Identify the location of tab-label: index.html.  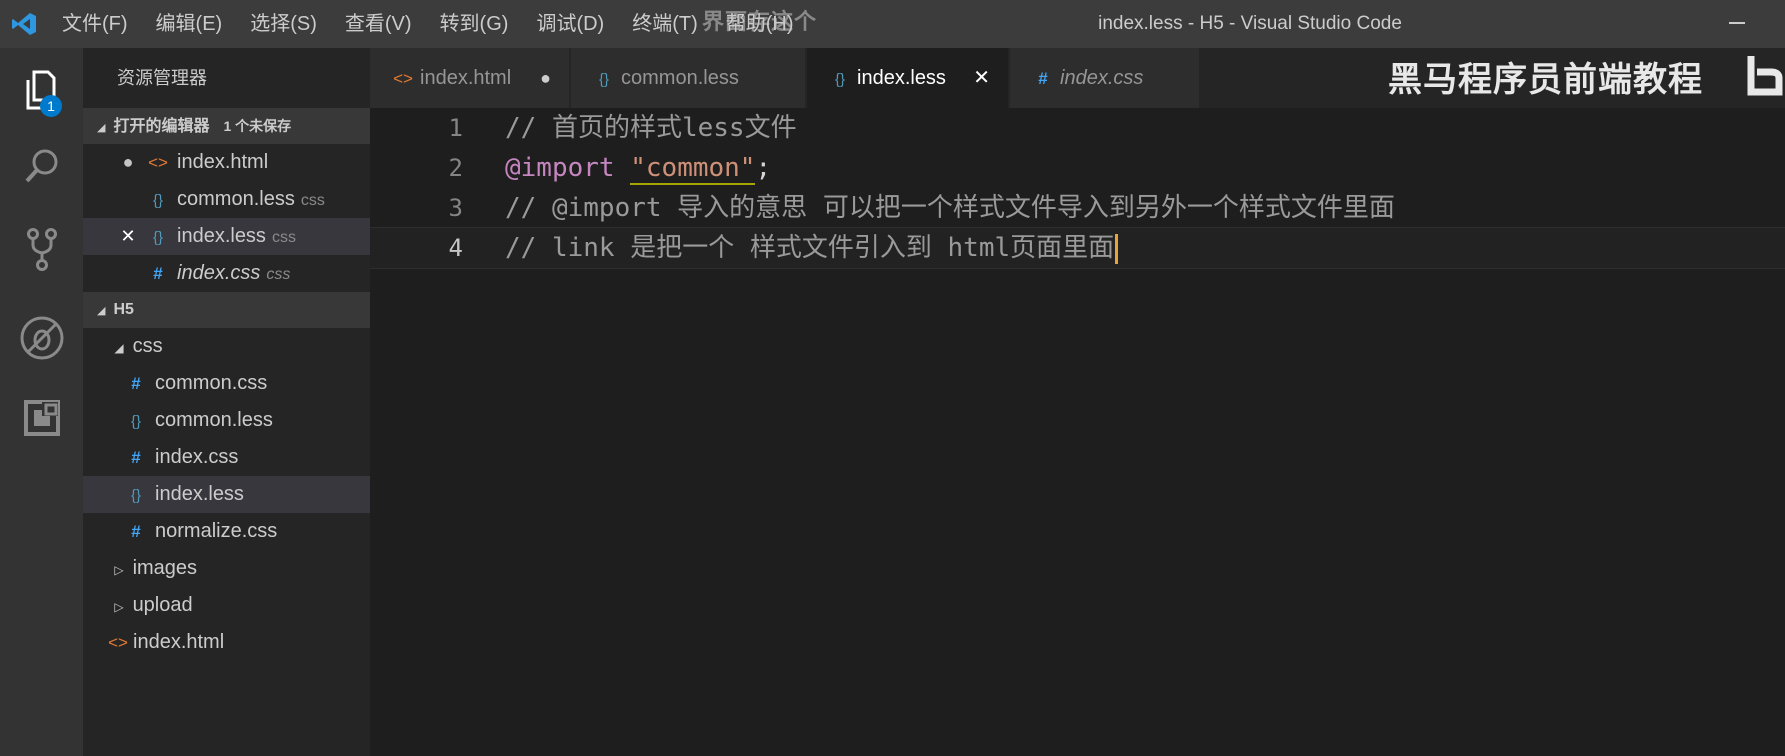
(466, 78).